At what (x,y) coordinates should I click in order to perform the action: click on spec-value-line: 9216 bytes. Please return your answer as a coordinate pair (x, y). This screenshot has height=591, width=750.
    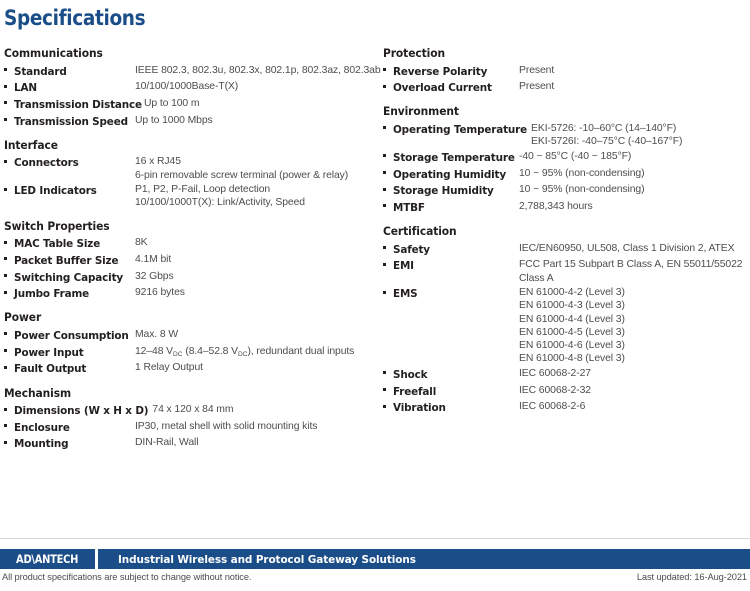
    Looking at the image, I should click on (160, 293).